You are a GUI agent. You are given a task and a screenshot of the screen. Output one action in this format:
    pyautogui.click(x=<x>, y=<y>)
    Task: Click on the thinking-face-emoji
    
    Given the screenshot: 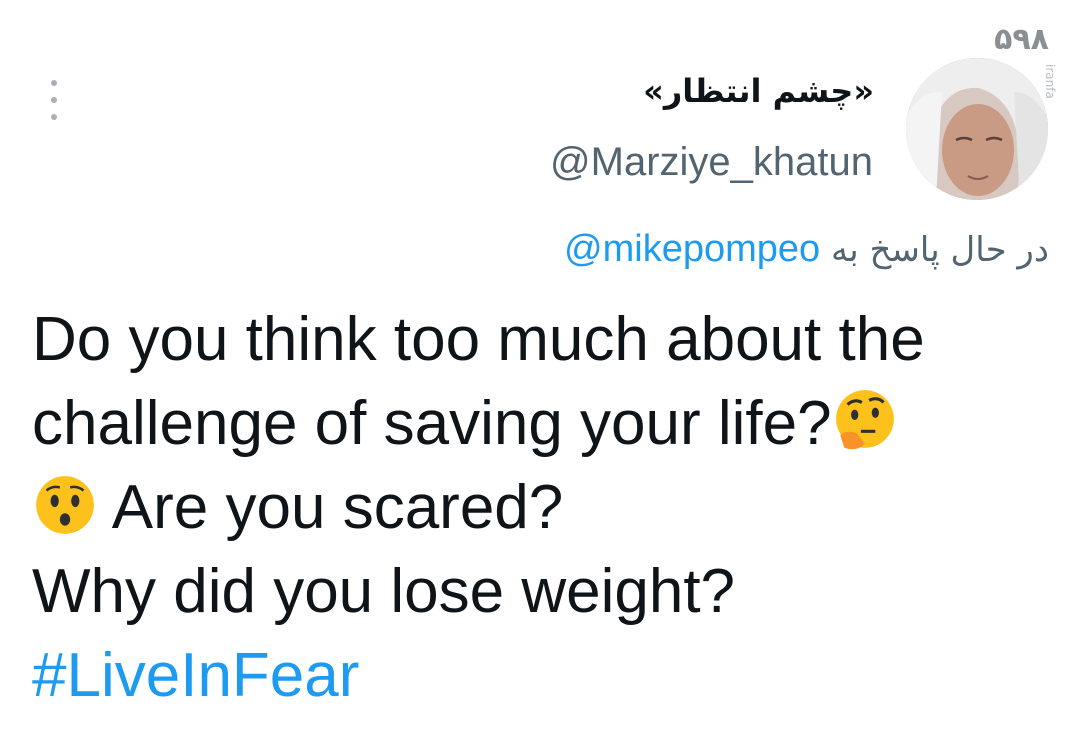 What is the action you would take?
    pyautogui.click(x=865, y=421)
    